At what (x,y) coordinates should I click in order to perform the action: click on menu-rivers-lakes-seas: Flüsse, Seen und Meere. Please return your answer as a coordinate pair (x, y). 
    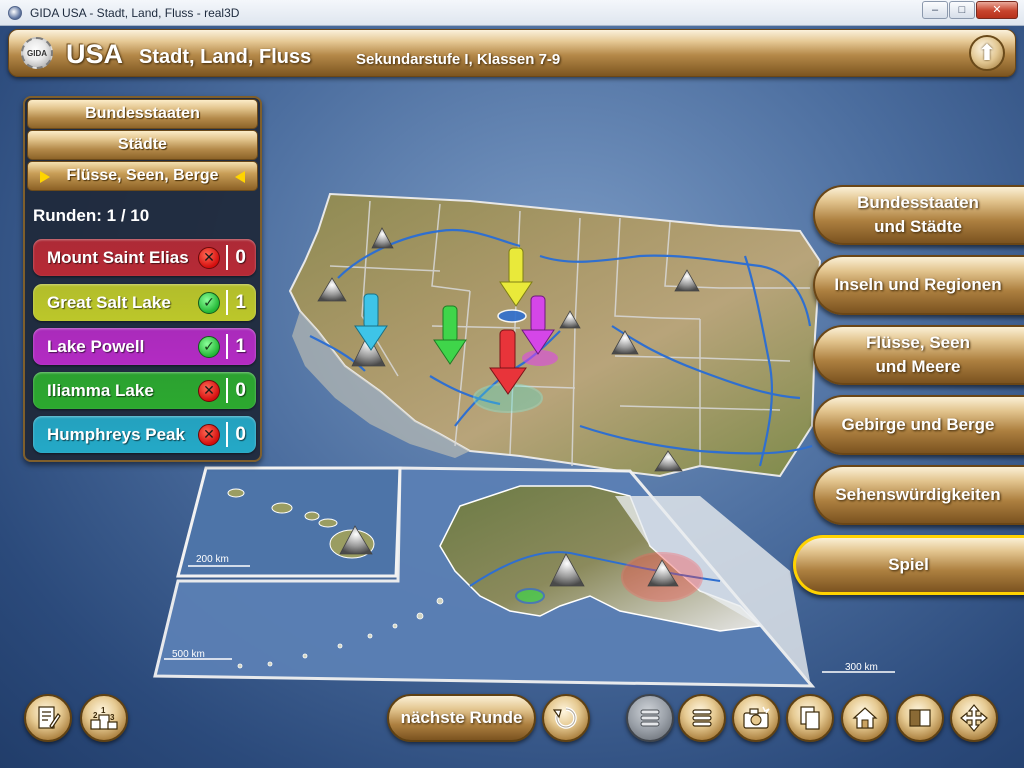
    Looking at the image, I should click on (918, 355).